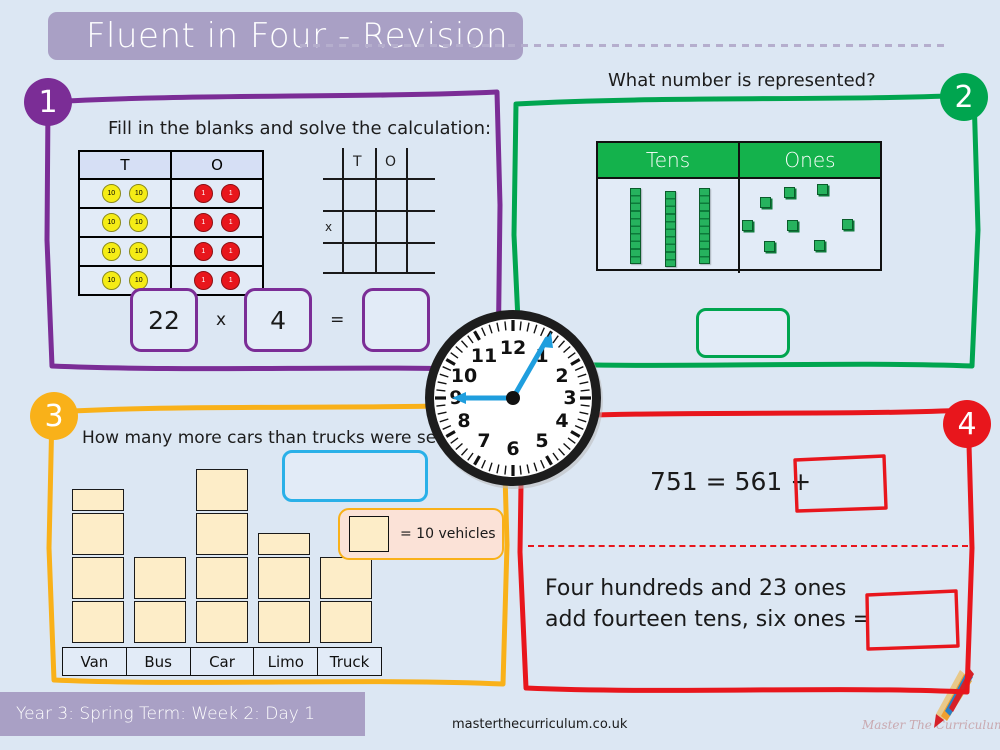 This screenshot has width=1000, height=750. Describe the element at coordinates (540, 724) in the screenshot. I see `footer-url: masterthecurriculum.co.uk` at that location.